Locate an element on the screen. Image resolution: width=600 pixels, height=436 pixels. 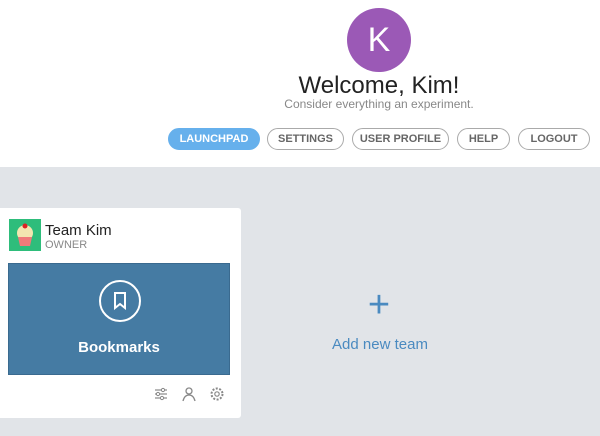
bookmark-icon is located at coordinates (120, 301).